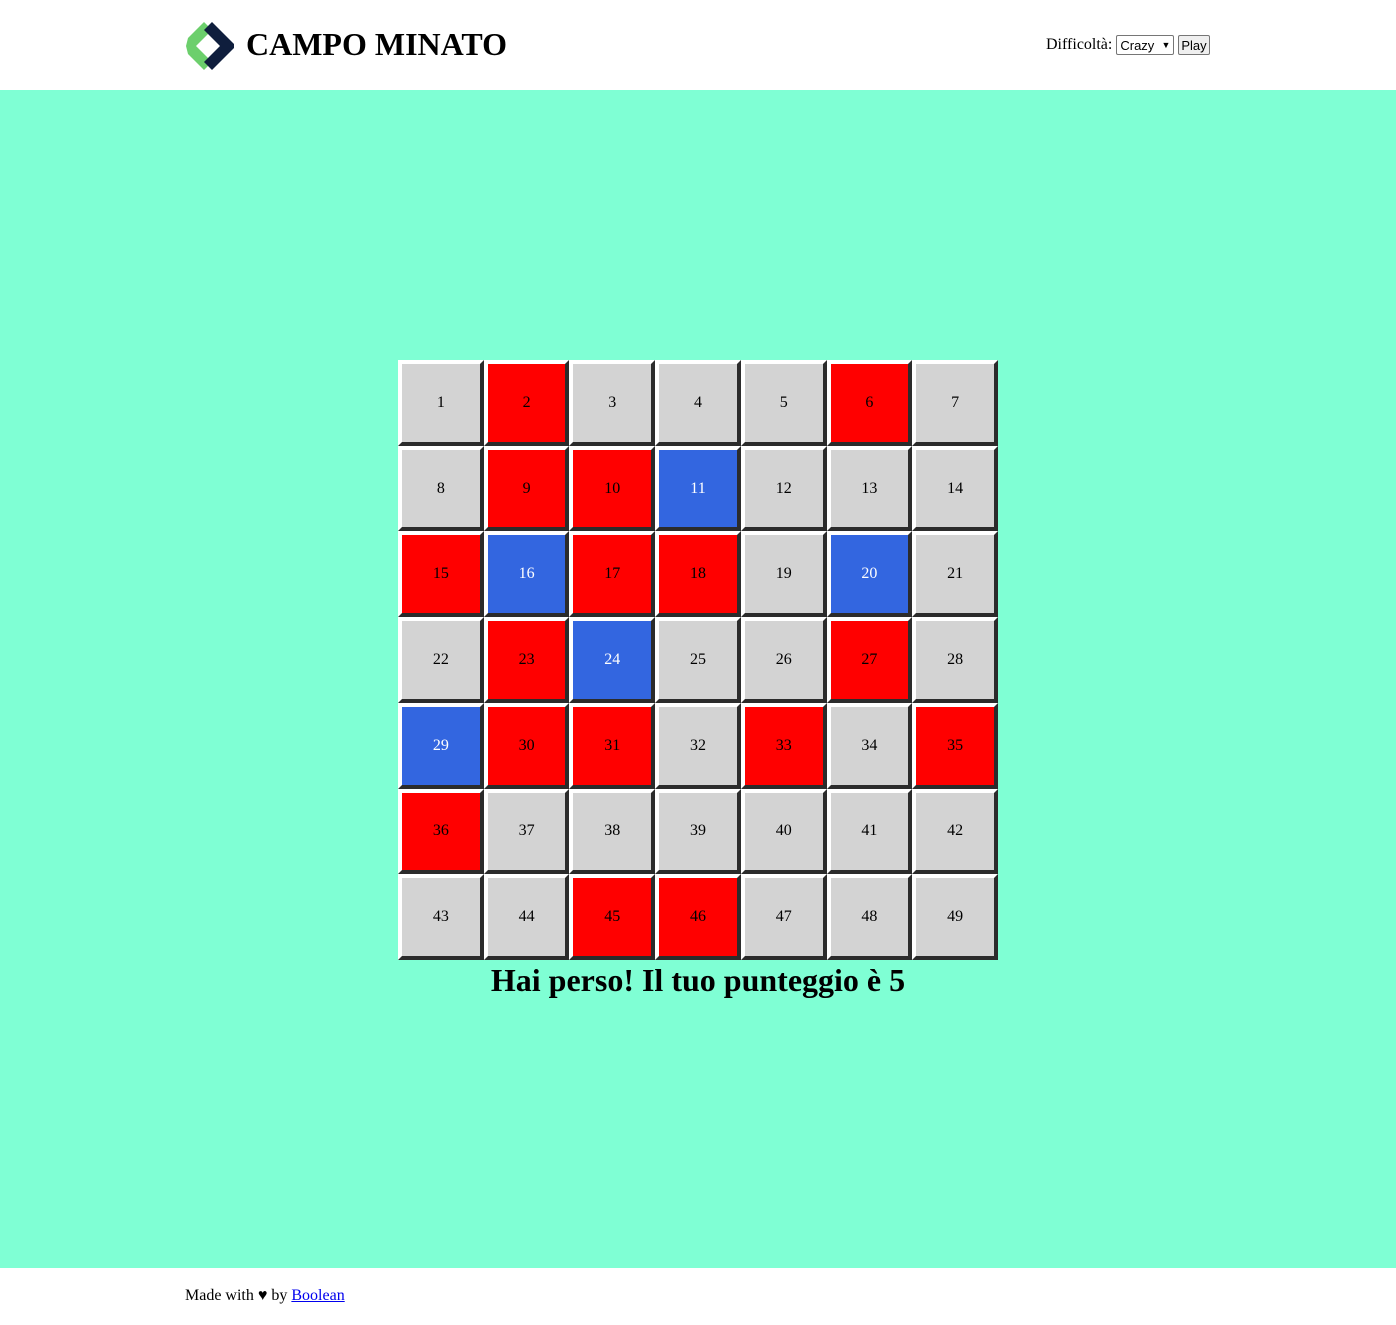 The image size is (1396, 1325). Describe the element at coordinates (612, 745) in the screenshot. I see `grid-cell: 31` at that location.